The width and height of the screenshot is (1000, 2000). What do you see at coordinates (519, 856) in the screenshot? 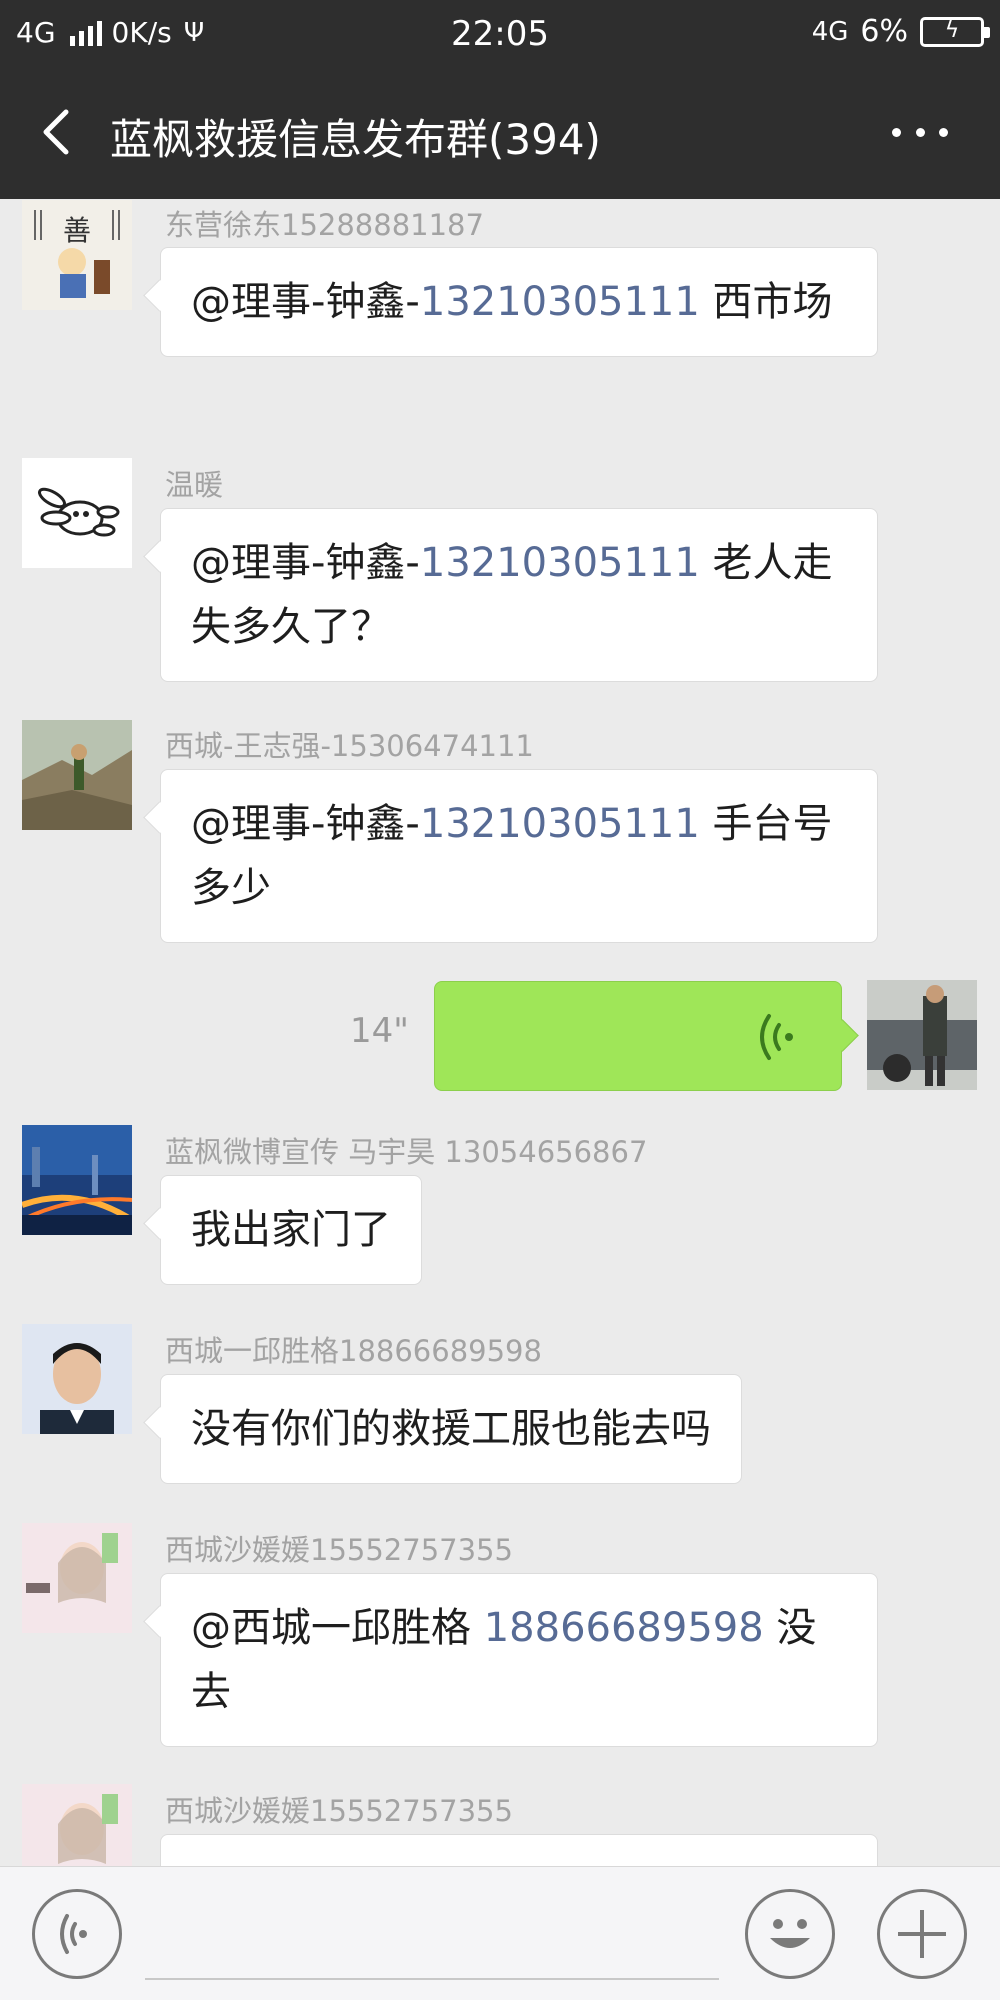
I see `message-bubble: @理事-钟鑫-13210305111 手台号多少` at bounding box center [519, 856].